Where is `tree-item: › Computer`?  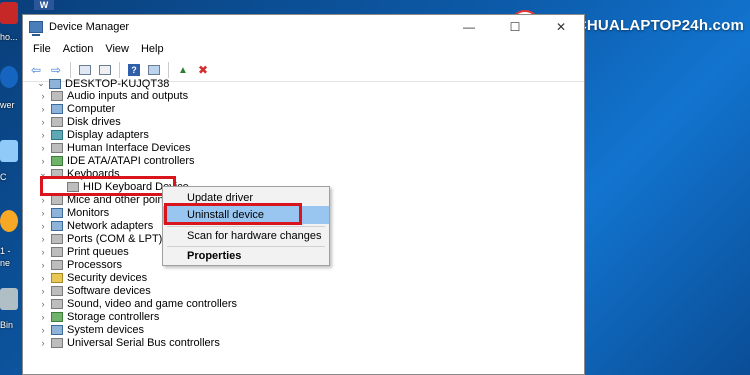
tree-item: › Computer is located at coordinates (77, 108).